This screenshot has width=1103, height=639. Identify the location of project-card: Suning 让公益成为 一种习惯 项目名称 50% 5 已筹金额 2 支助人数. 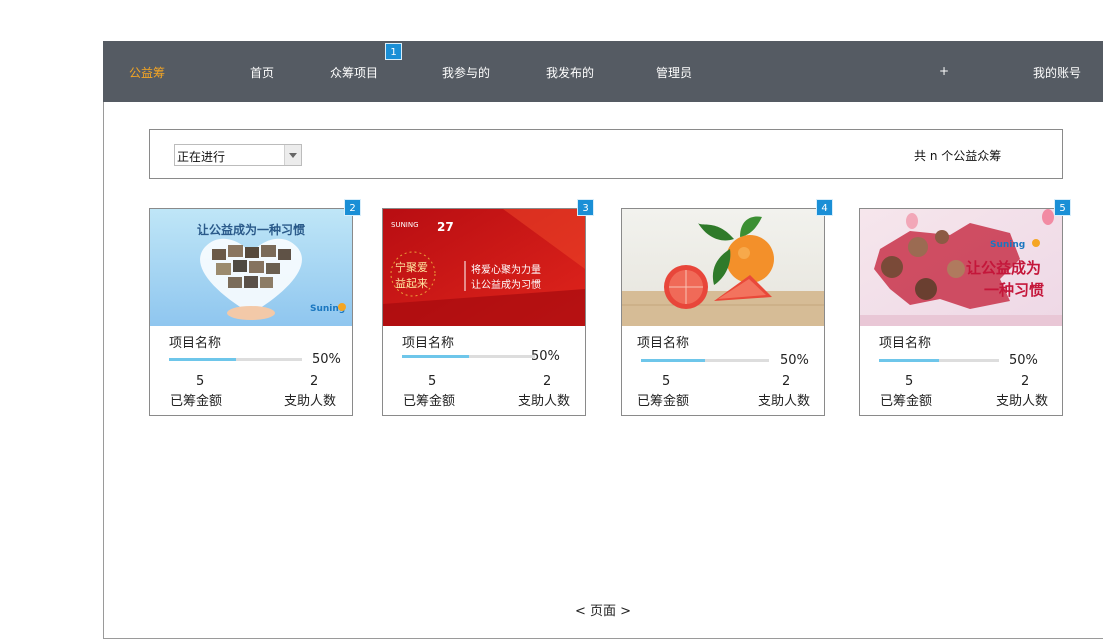
(961, 312).